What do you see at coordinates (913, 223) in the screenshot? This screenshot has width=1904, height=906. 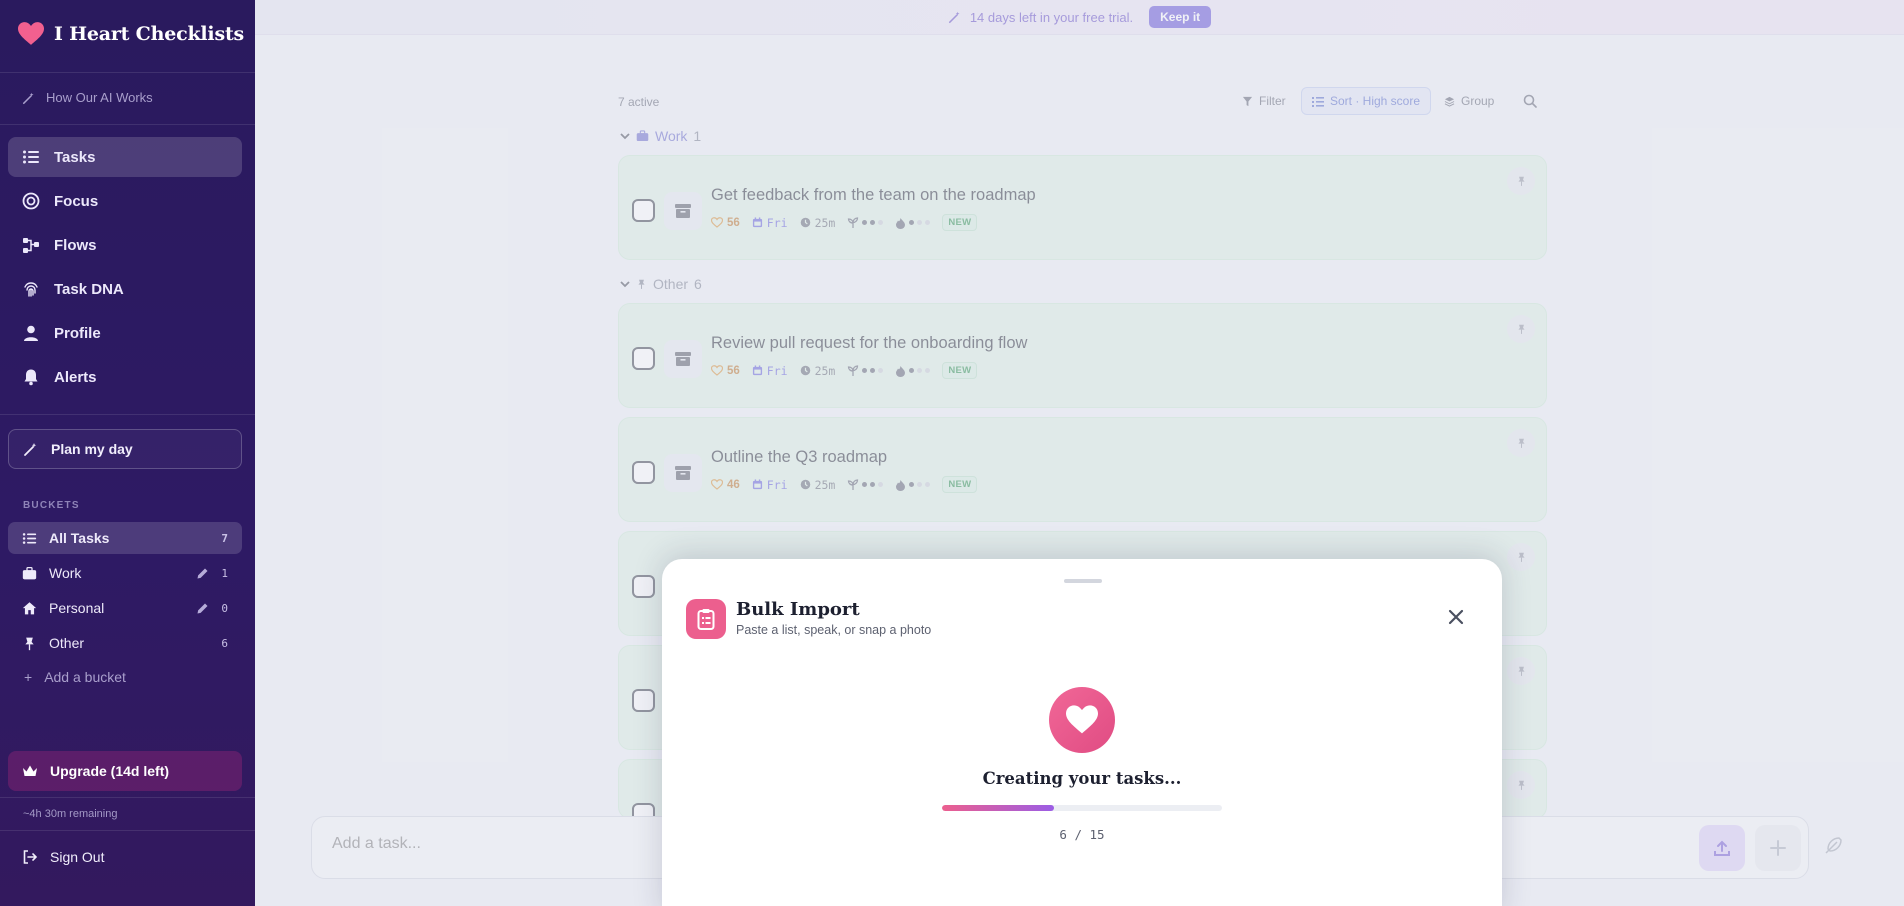 I see `energy-indicator` at bounding box center [913, 223].